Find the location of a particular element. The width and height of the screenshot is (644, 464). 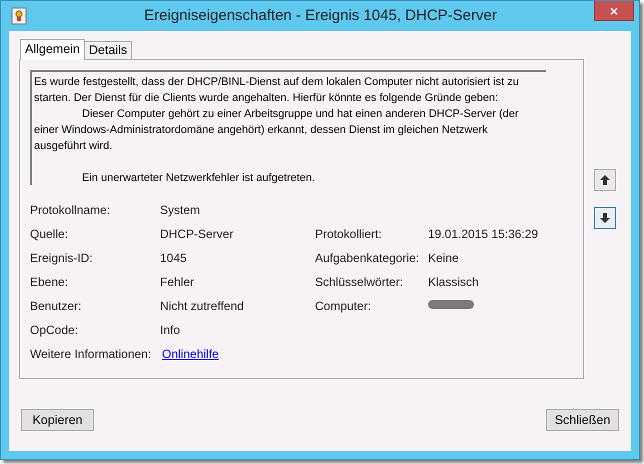

message-paragraph: Dieser Computer gehört zu einer Arbeitsgruppe und hat einen anderen DHCP-Server (der einer Windows-Administratordomäne angehört) erkannt, dessen Dienst im gleichen Netzwerk ausgeführt wird. is located at coordinates (277, 130).